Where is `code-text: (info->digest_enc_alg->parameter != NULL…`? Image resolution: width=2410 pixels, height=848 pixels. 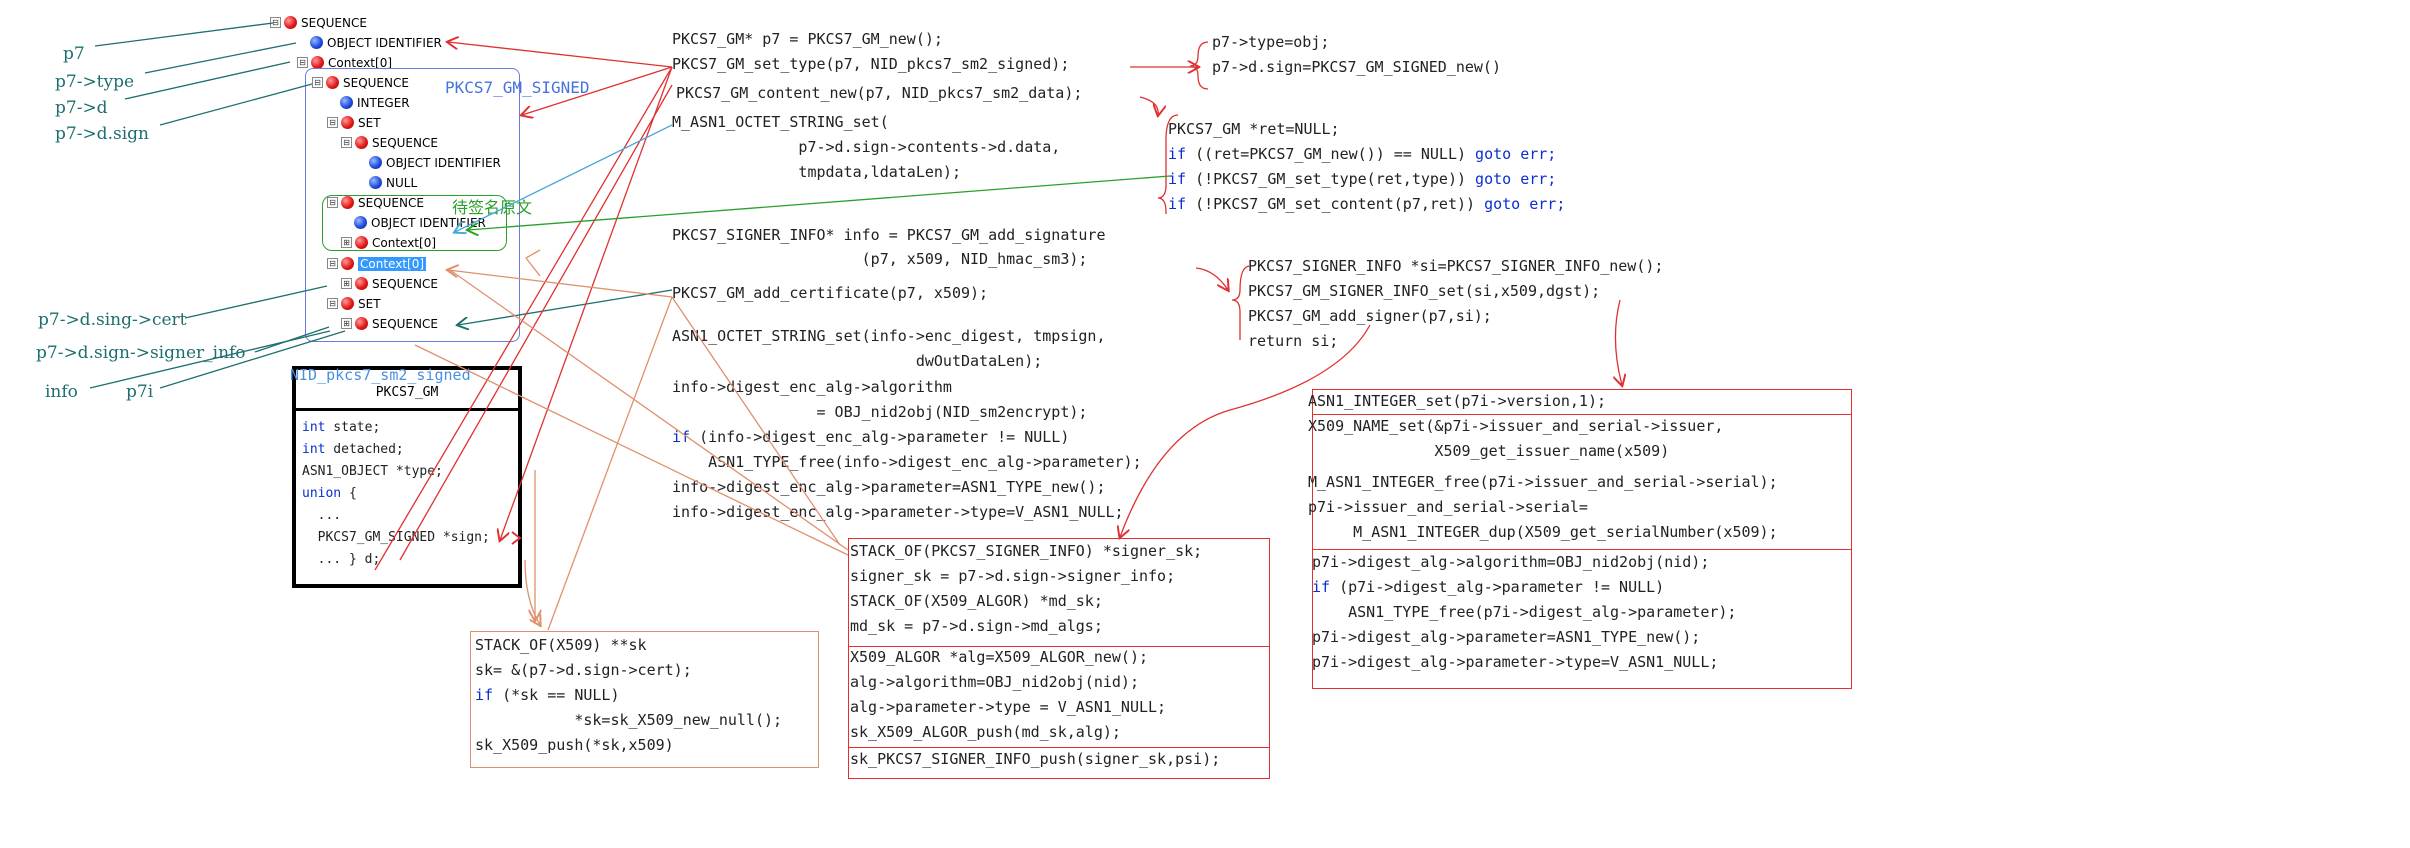
code-text: (info->digest_enc_alg->parameter != NULL… is located at coordinates (880, 437).